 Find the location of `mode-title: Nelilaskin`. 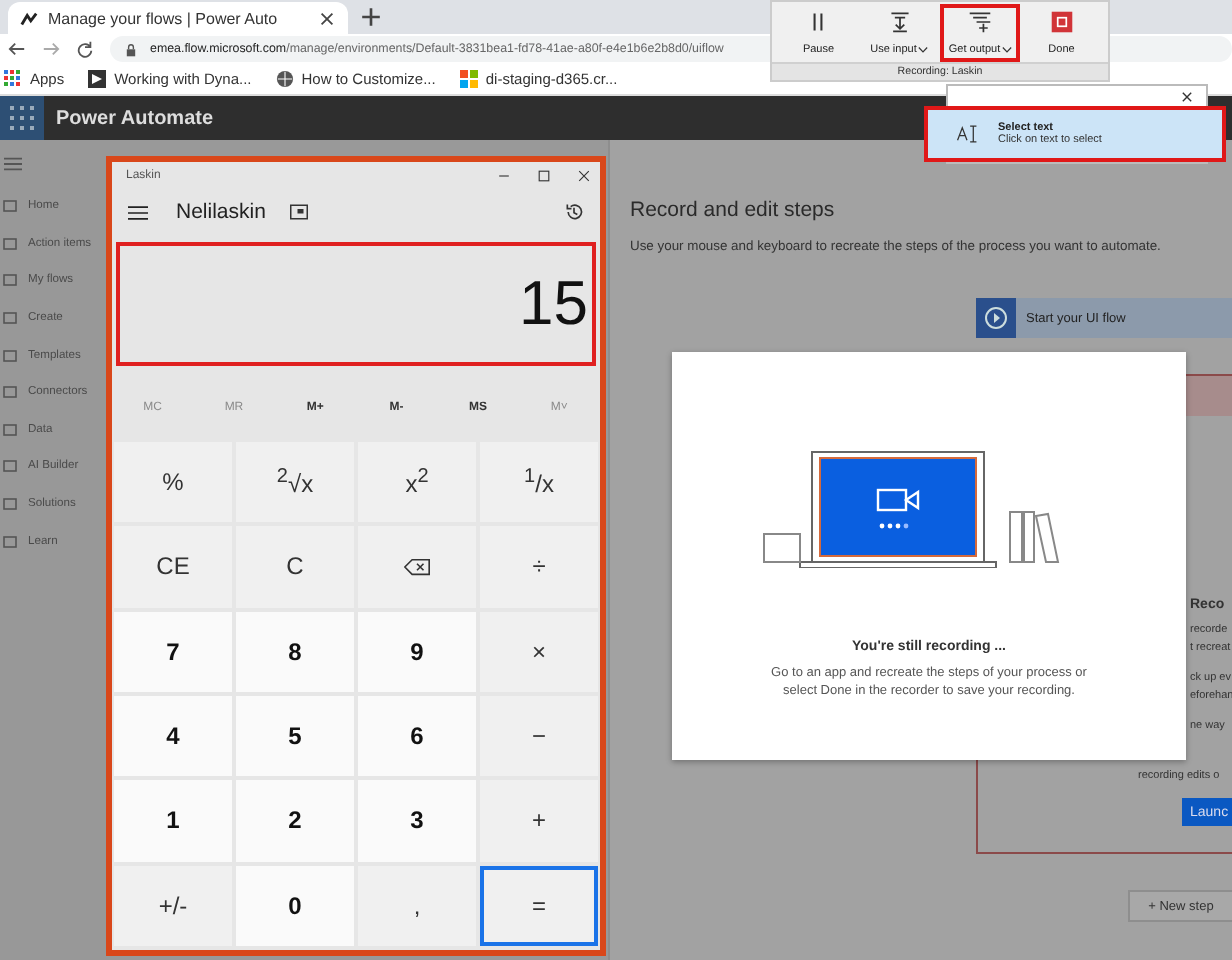

mode-title: Nelilaskin is located at coordinates (221, 212).